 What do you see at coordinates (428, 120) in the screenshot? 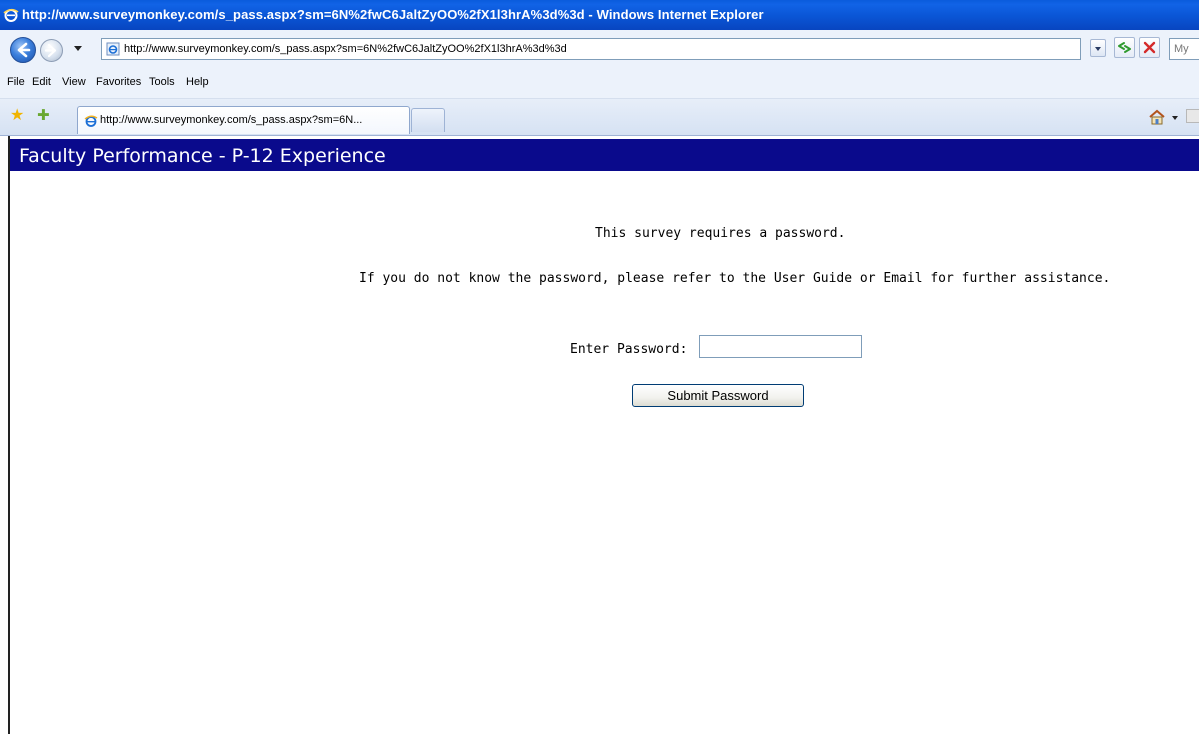
I see `new-tab-button` at bounding box center [428, 120].